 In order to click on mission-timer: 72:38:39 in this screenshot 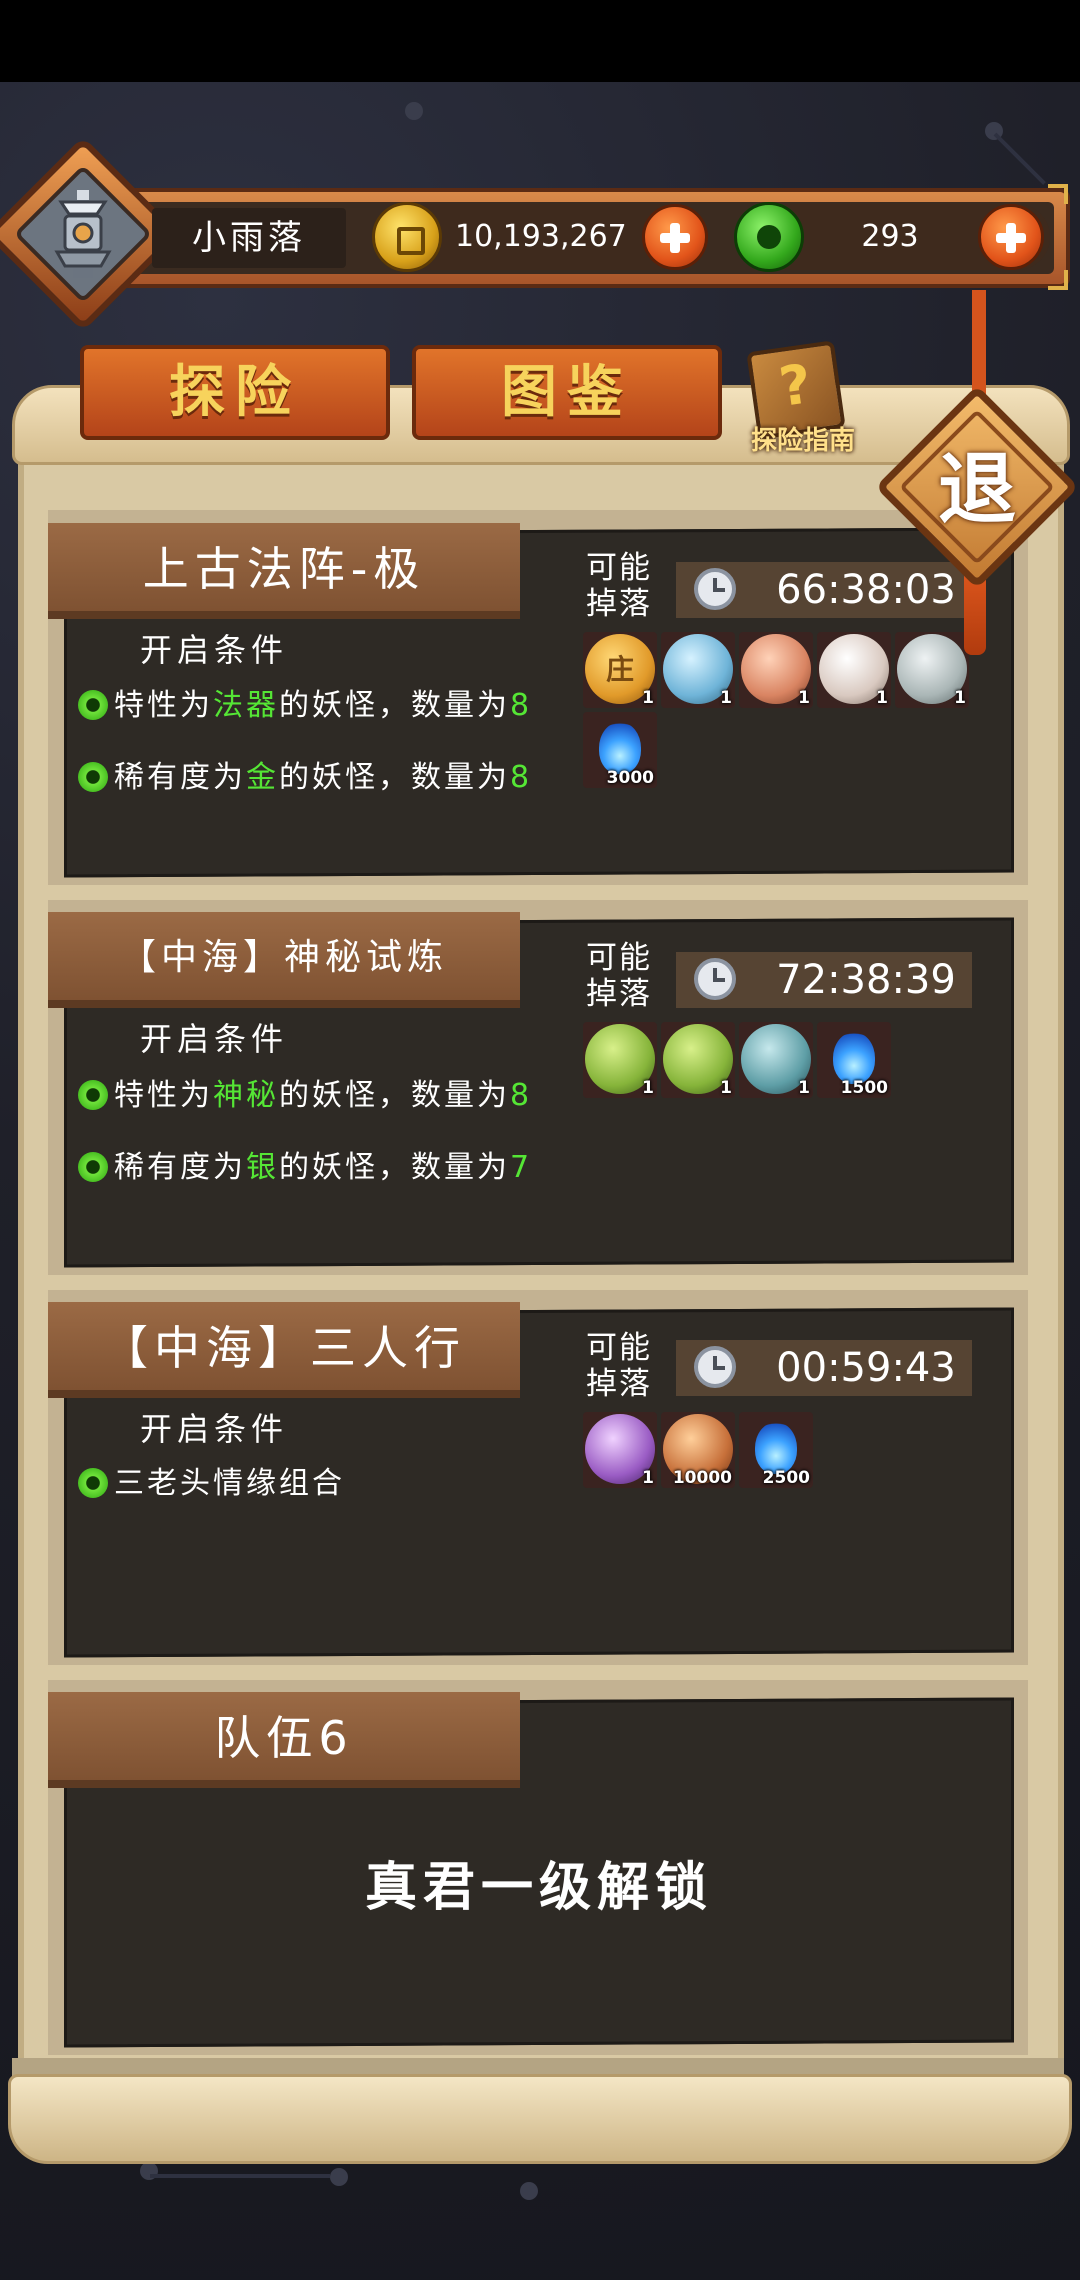, I will do `click(824, 980)`.